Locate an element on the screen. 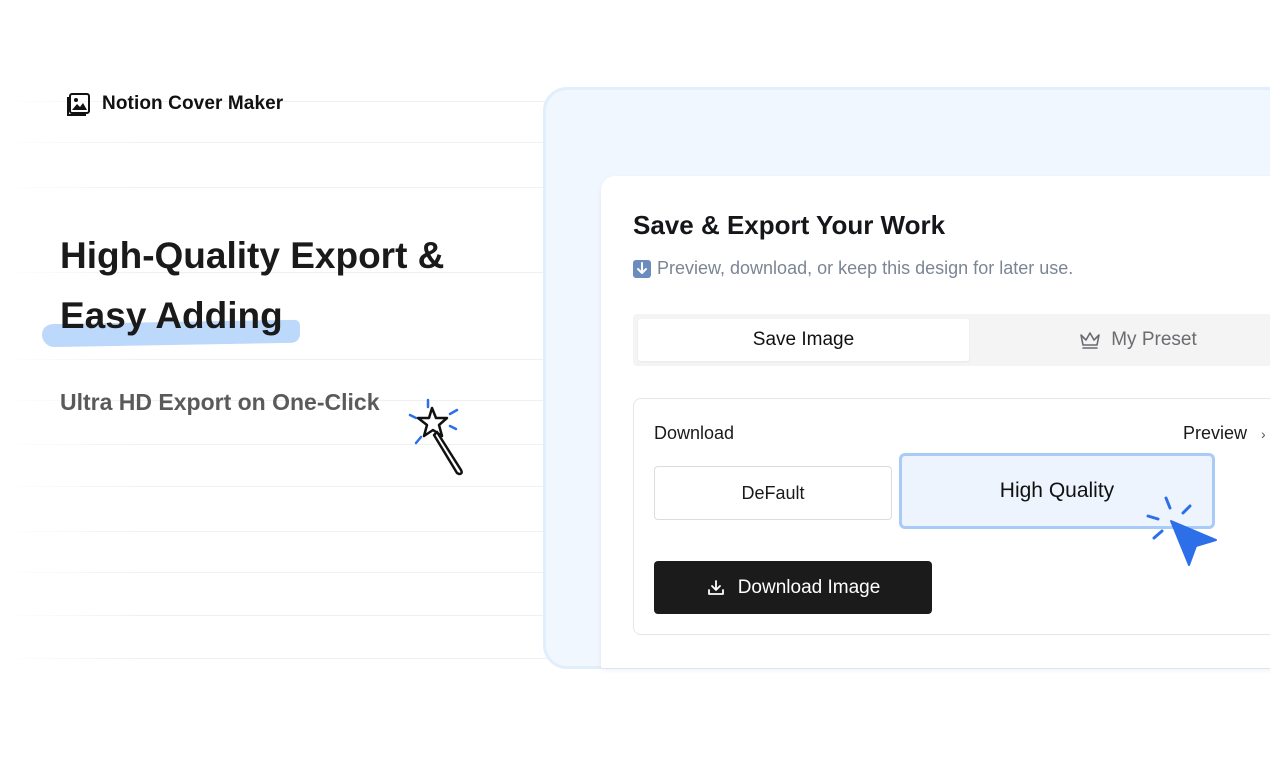 This screenshot has width=1270, height=760. cursor-click-icon is located at coordinates (1181, 531).